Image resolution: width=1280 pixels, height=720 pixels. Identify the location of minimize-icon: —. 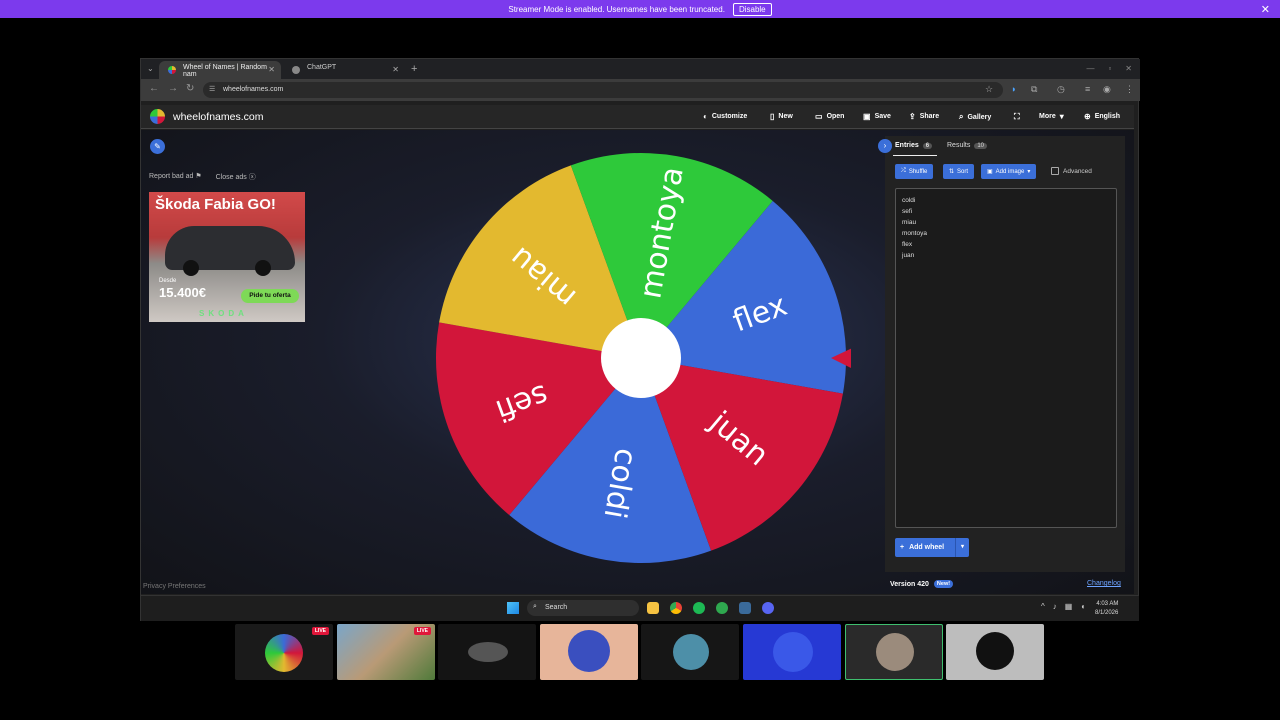
(1090, 68).